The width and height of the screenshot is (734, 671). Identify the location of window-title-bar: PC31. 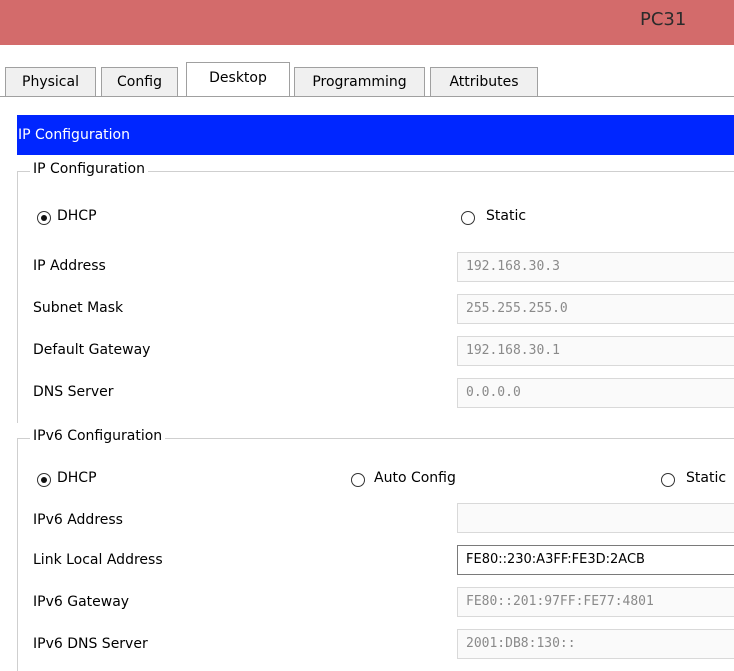
(367, 22).